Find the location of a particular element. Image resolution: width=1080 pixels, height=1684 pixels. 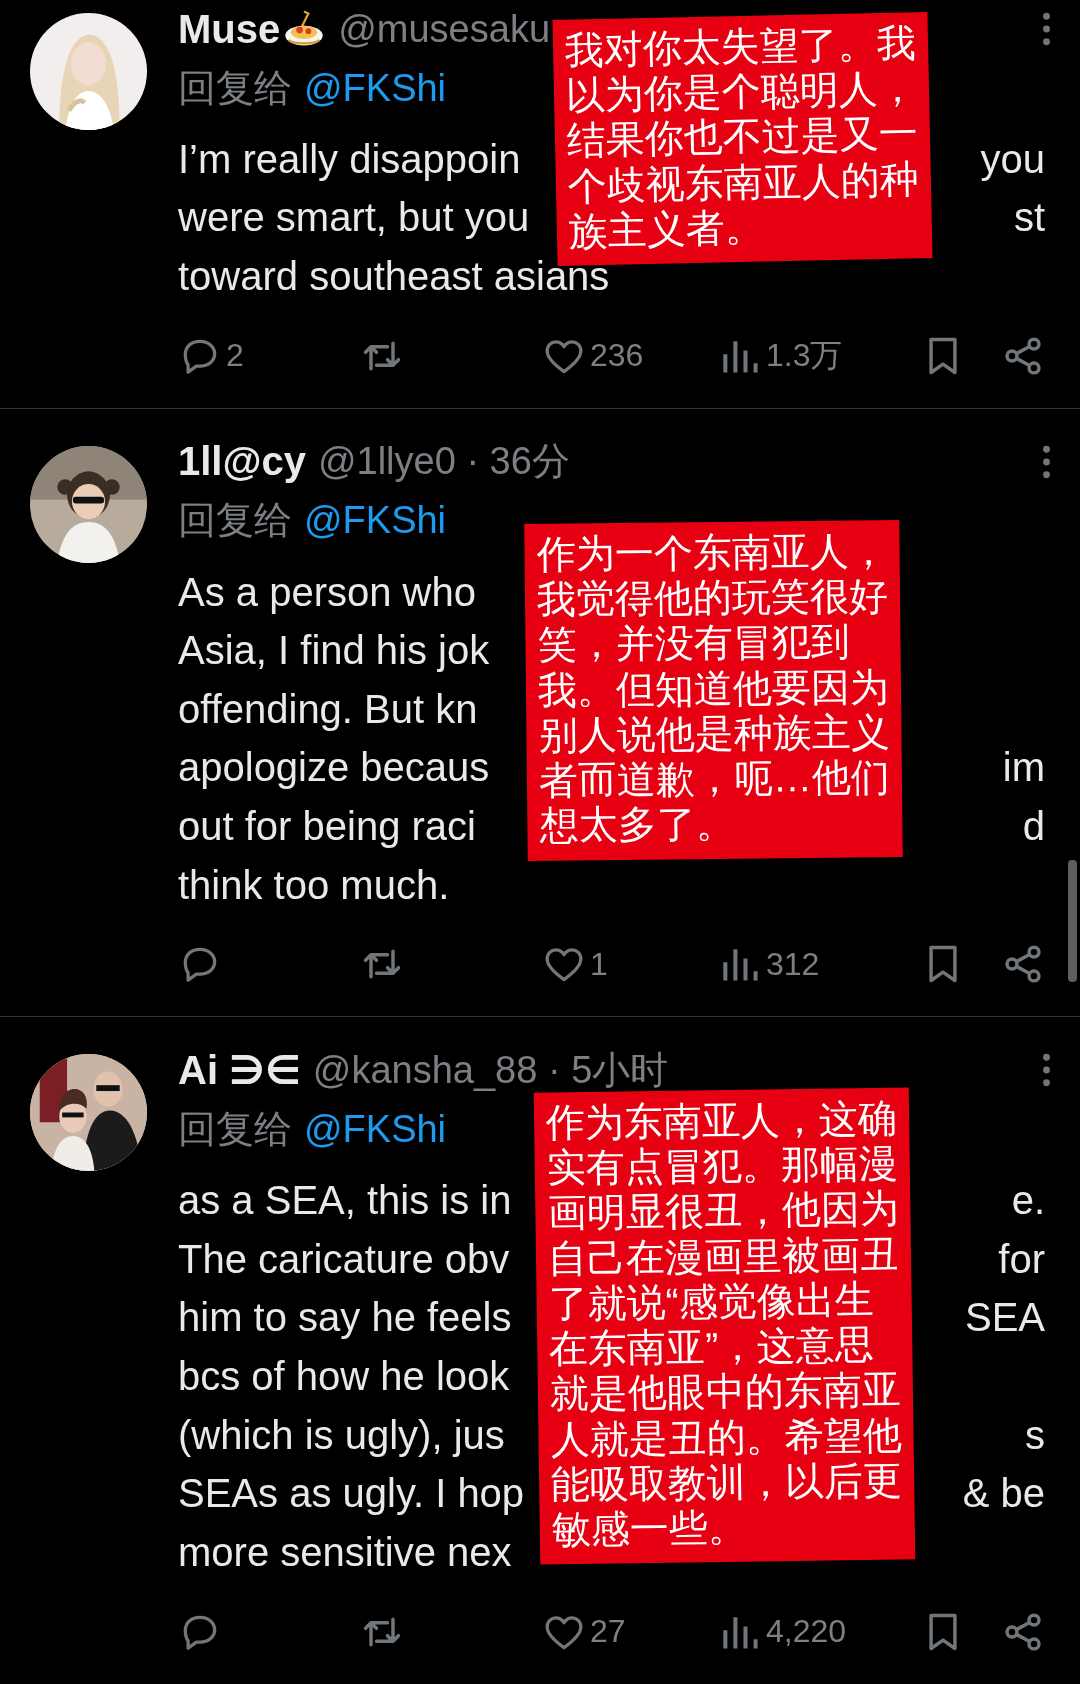

translation-note: 作为东南亚人，这确 实有点冒犯。那幅漫 画明显很丑，他因为 自己在漫画里被画丑 了就说“感觉像出生 在东南亚”，这意思 就是他眼中的东南亚 人就是丑的。希望他 能吸取教训，以后更 敏感一些。 is located at coordinates (724, 1326).